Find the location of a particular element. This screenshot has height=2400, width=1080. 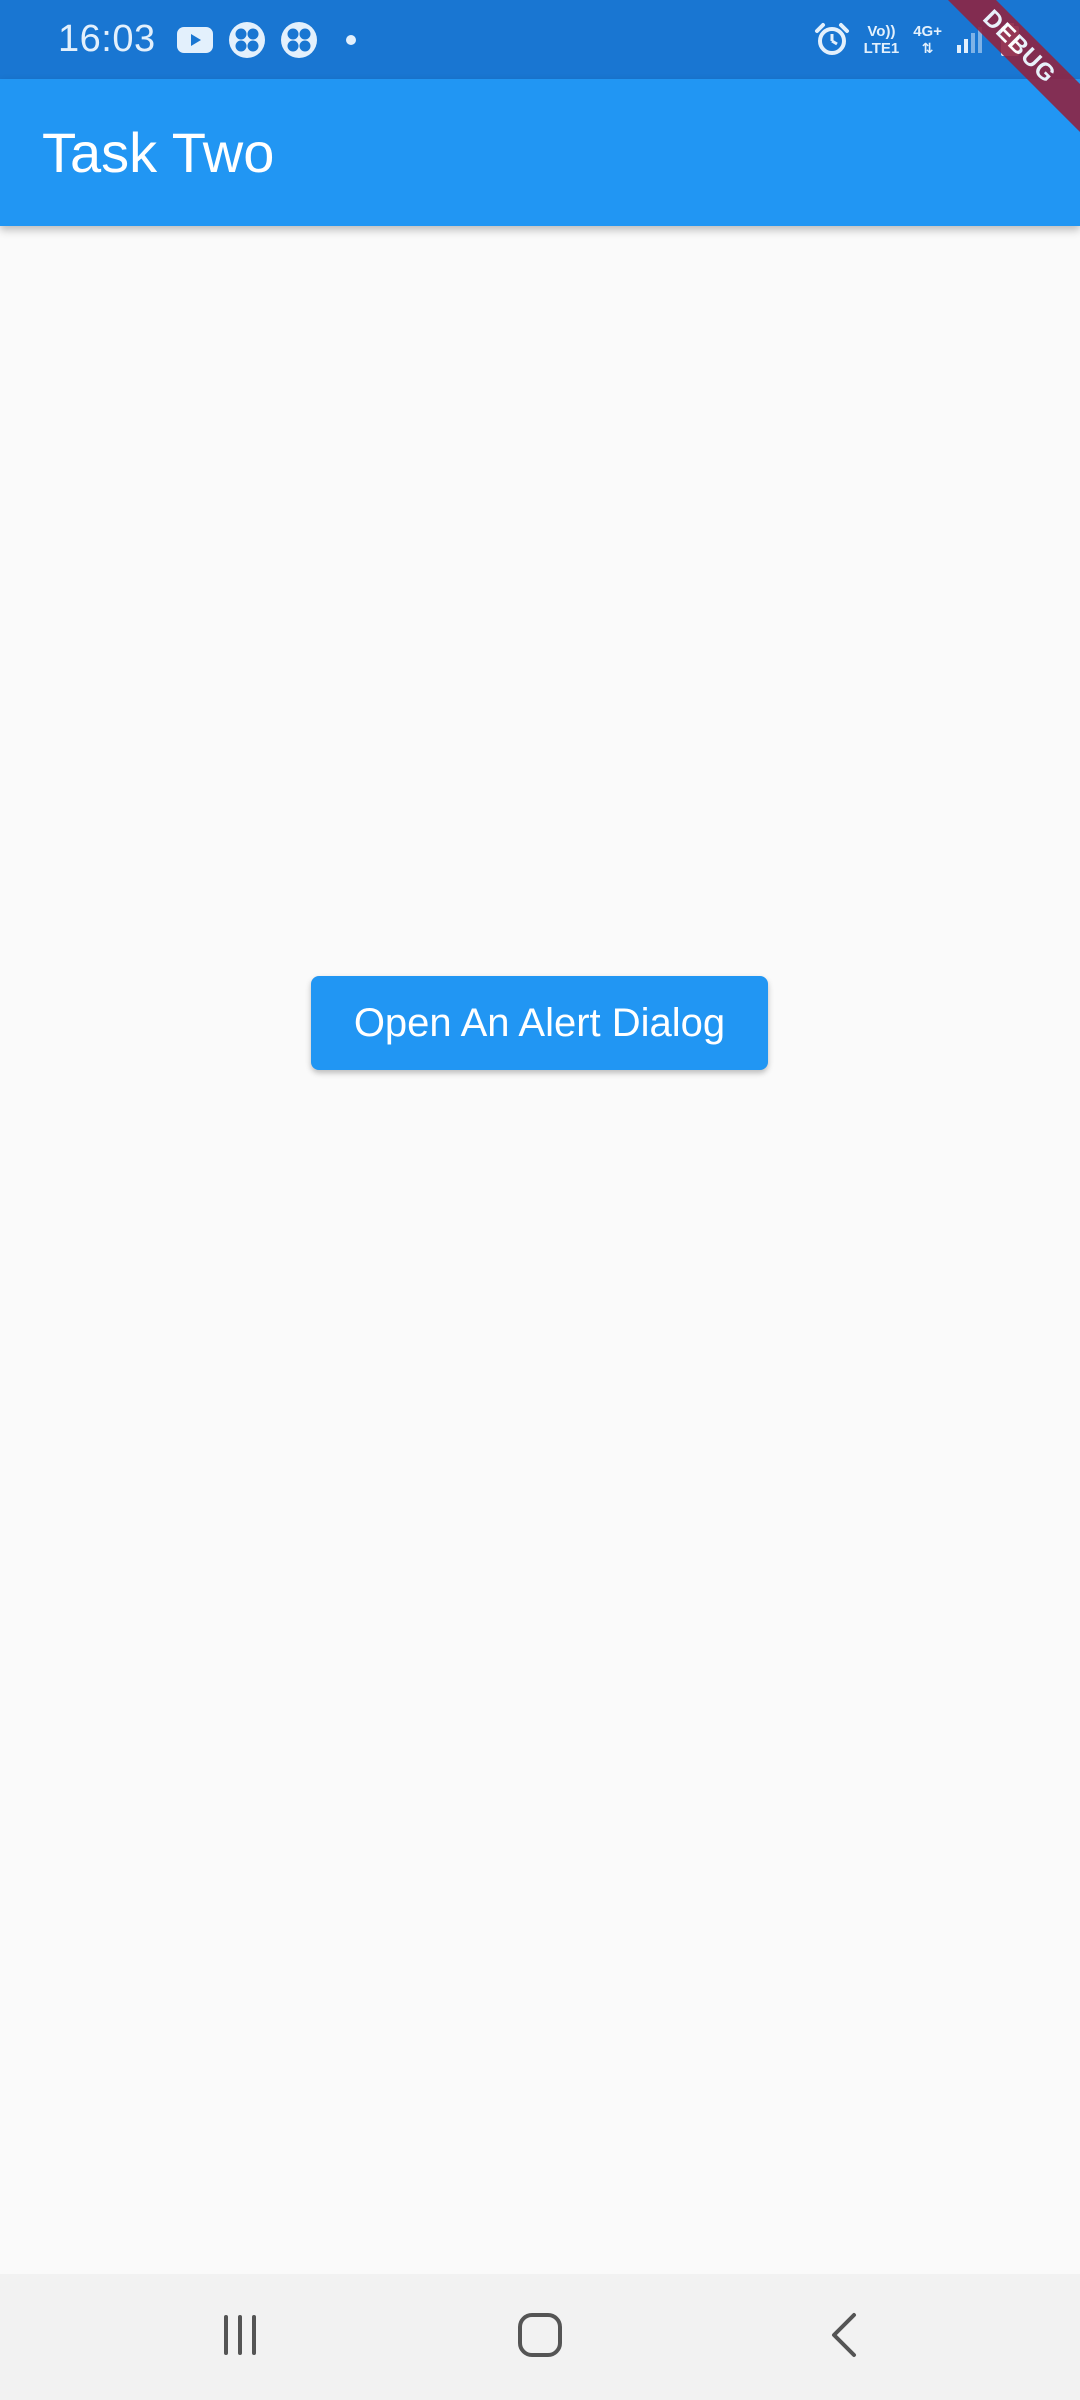

navigation-bar is located at coordinates (540, 2337).